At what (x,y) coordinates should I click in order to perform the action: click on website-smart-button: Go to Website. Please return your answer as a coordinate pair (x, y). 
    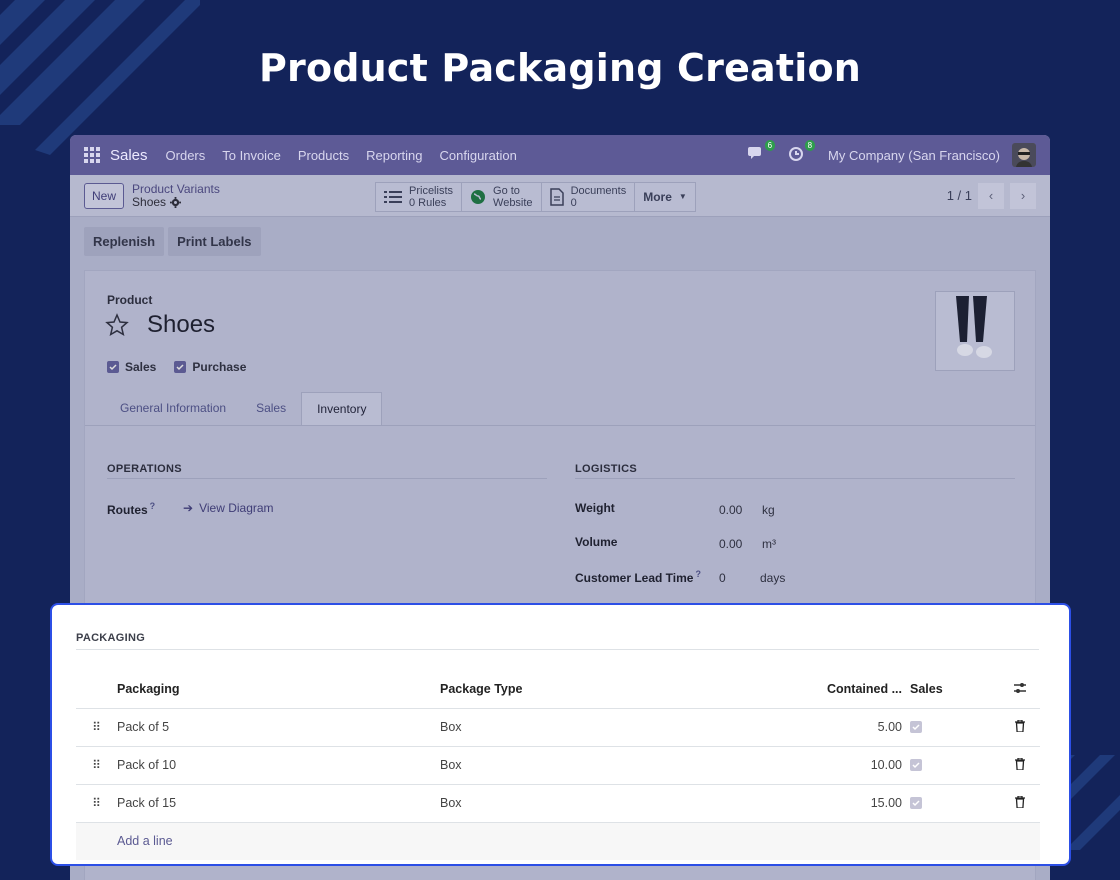
    Looking at the image, I should click on (501, 197).